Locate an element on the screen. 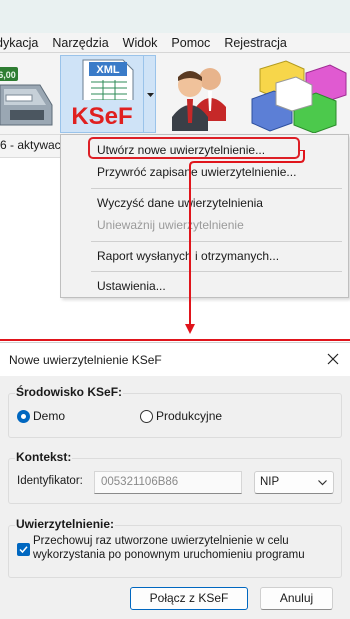  dialog-title: Nowe uwierzytelnienie KSeF is located at coordinates (85, 360).